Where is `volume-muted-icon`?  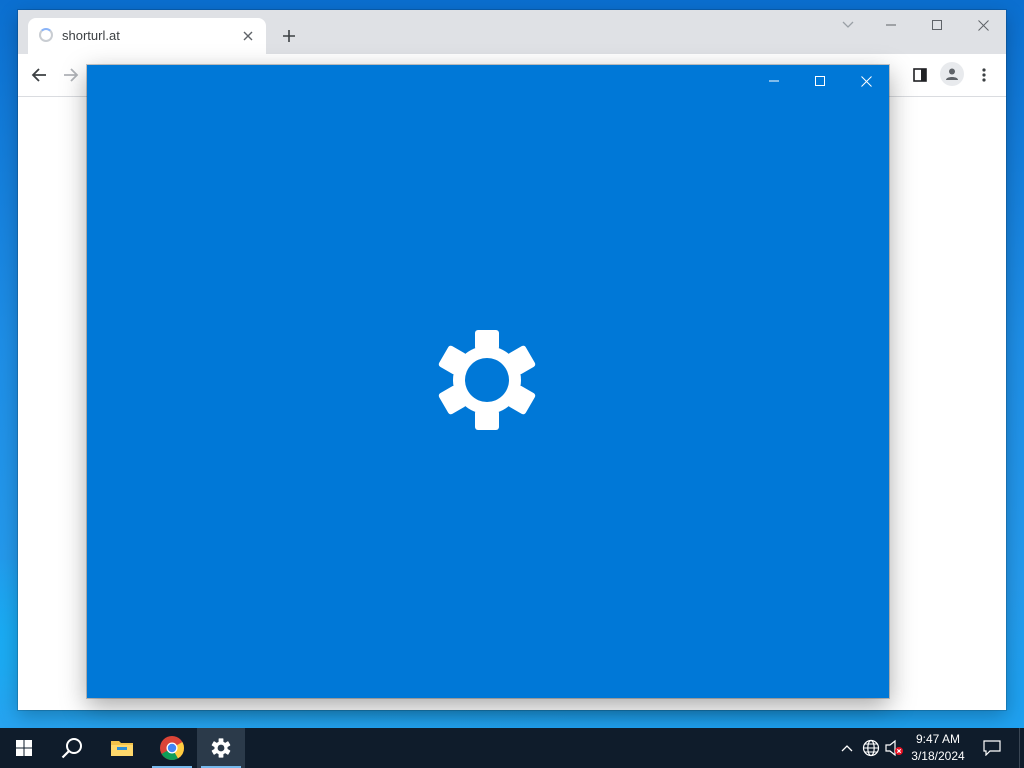 volume-muted-icon is located at coordinates (894, 748).